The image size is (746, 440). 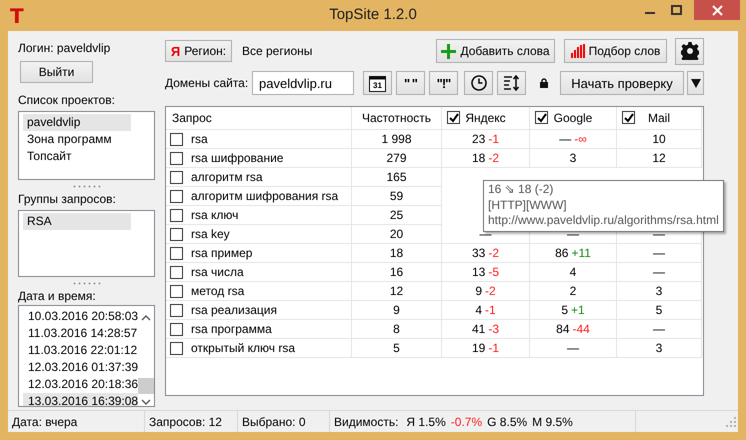 I want to click on table-cell: 1 998, so click(x=397, y=139).